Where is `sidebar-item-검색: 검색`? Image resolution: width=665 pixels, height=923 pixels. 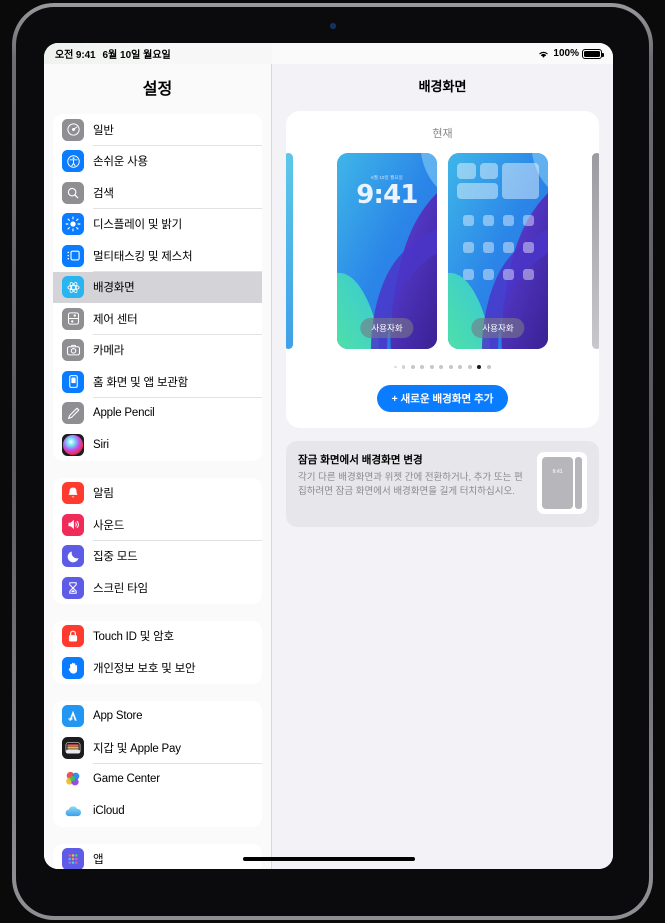 sidebar-item-검색: 검색 is located at coordinates (157, 193).